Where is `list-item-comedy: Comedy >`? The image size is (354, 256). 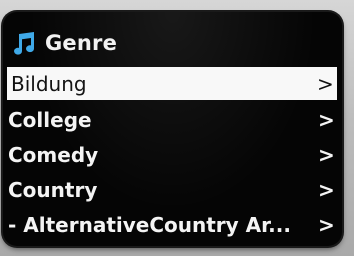
list-item-comedy: Comedy > is located at coordinates (172, 154).